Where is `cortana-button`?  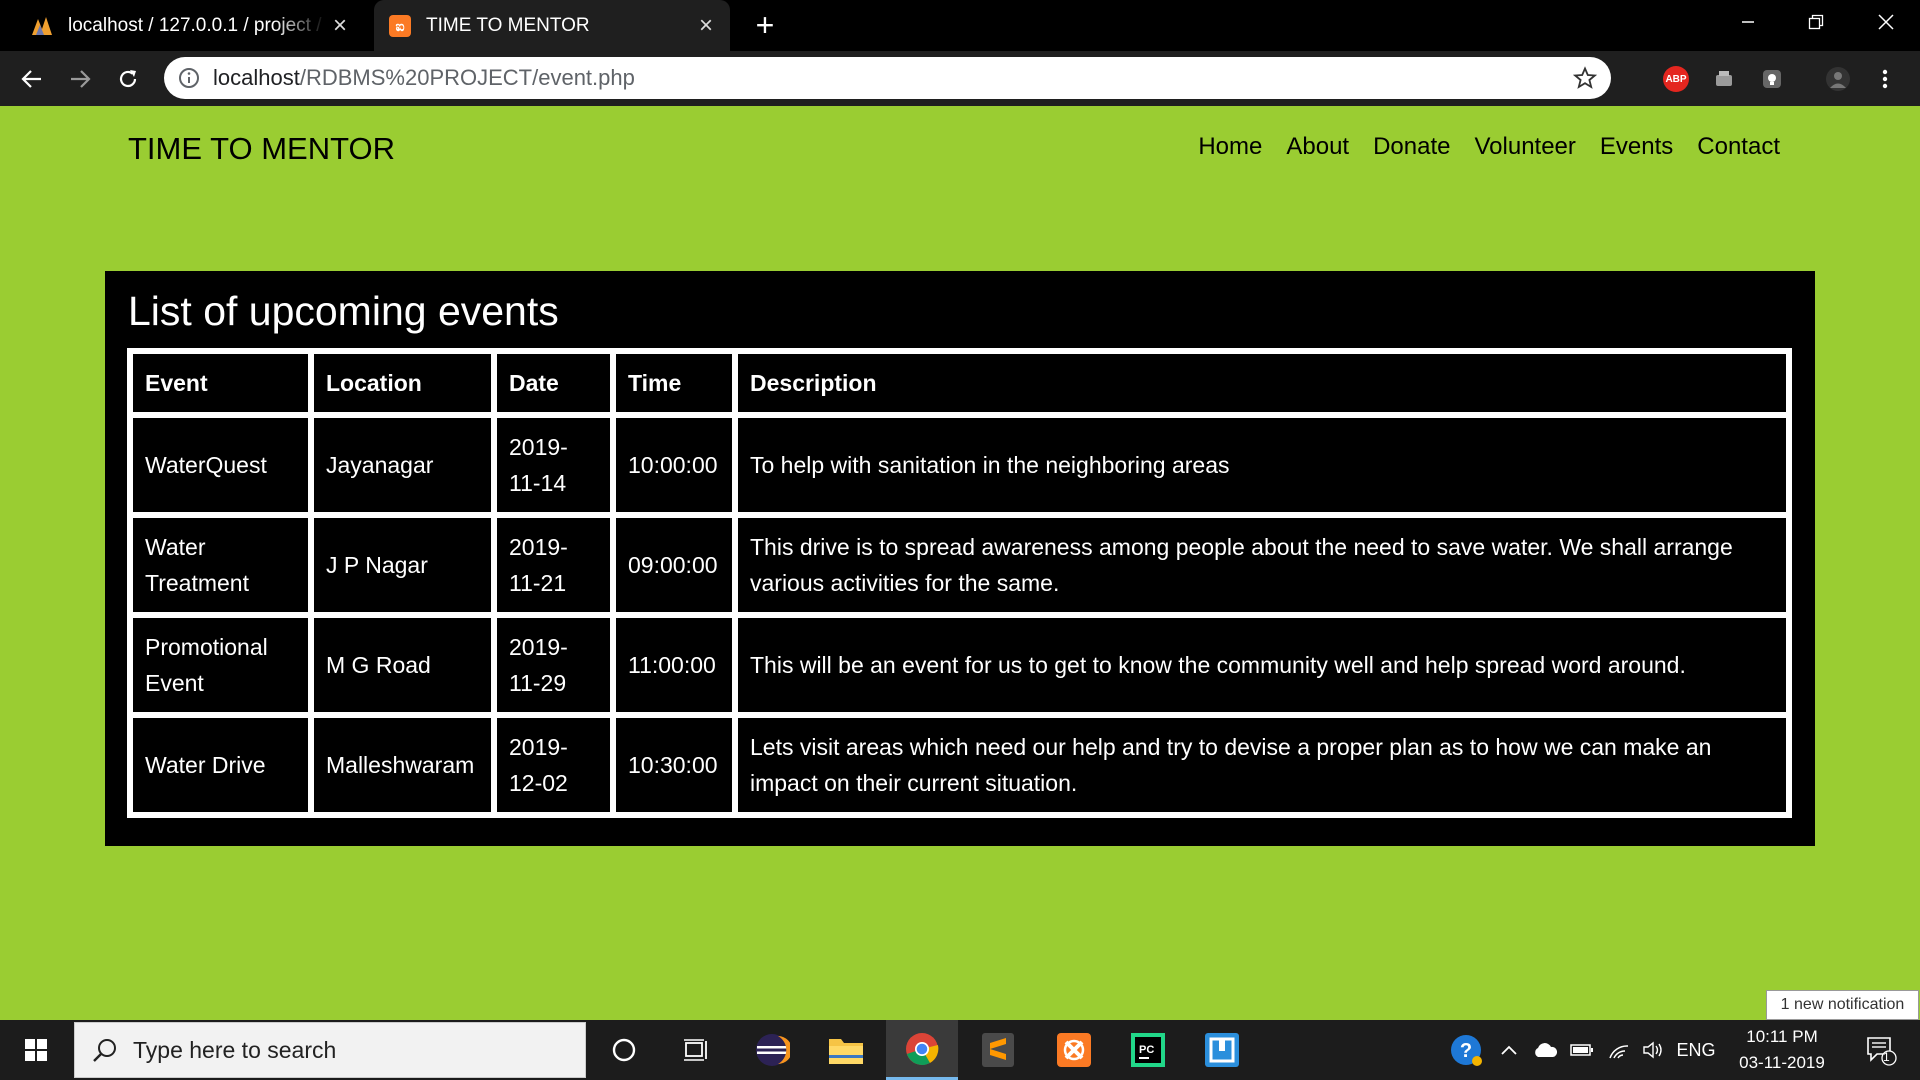 cortana-button is located at coordinates (624, 1050).